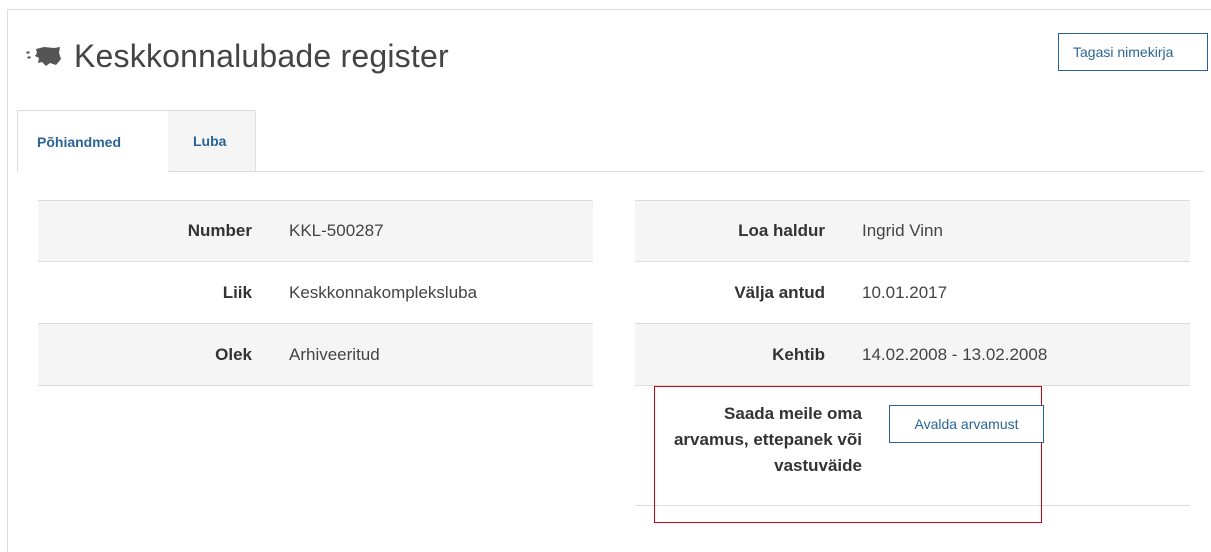 The height and width of the screenshot is (552, 1211). Describe the element at coordinates (383, 292) in the screenshot. I see `detail-value: Keskkonnakompleksluba` at that location.